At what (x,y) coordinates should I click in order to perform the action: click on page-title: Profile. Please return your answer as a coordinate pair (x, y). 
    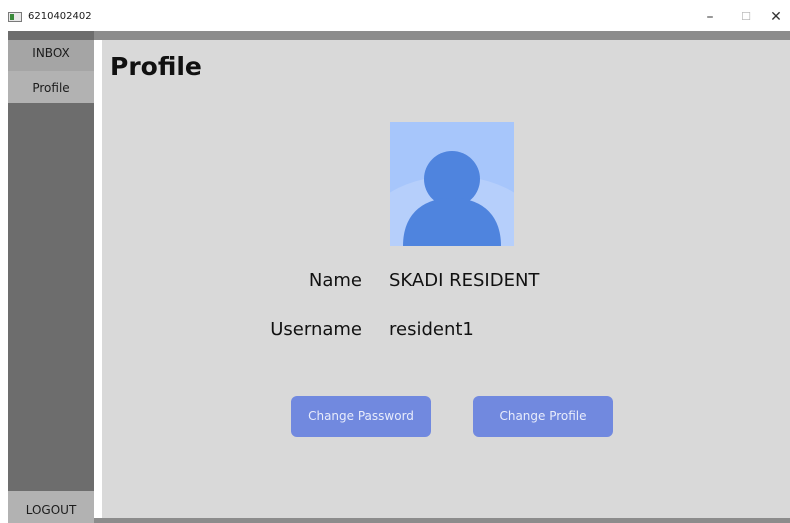
    Looking at the image, I should click on (156, 66).